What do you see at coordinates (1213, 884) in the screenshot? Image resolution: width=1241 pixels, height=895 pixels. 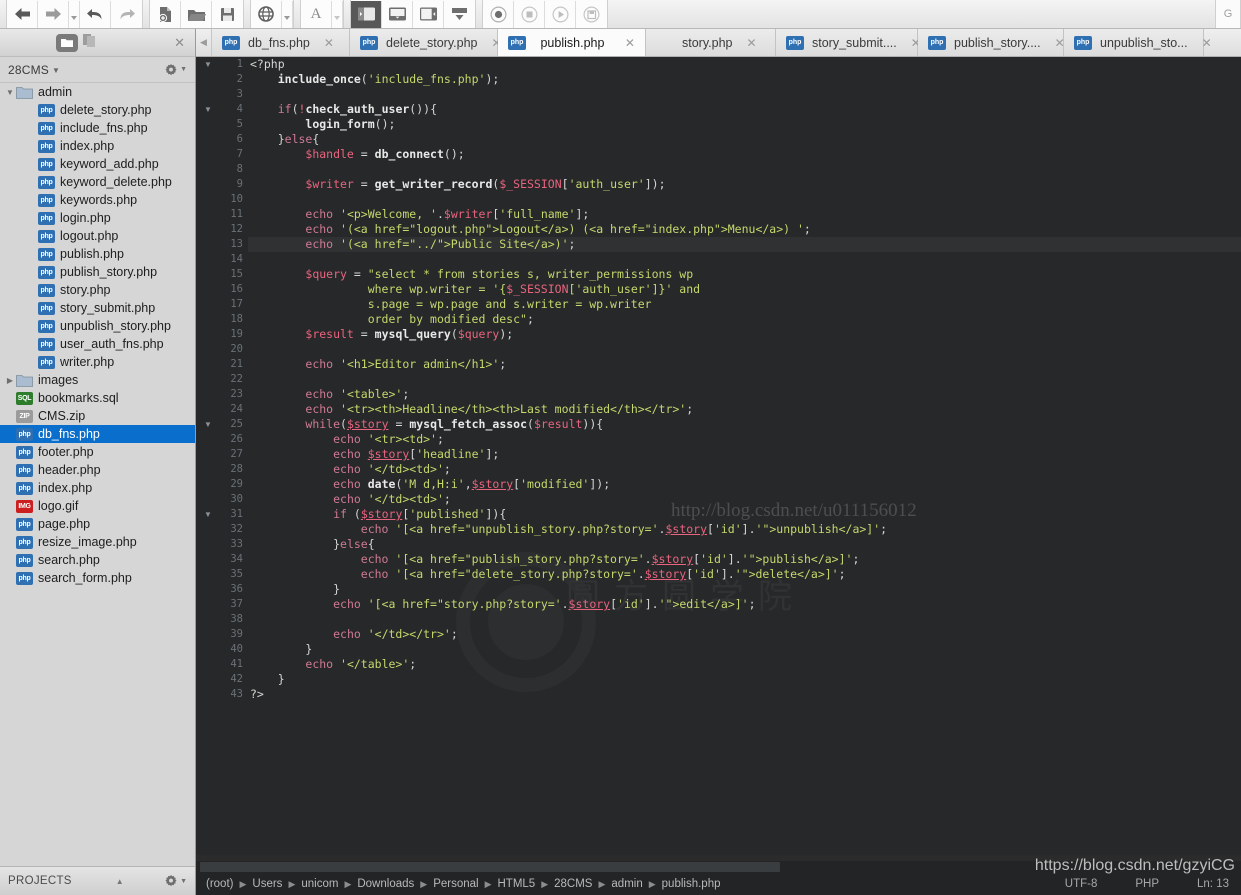 I see `line-indicator: Ln: 13` at bounding box center [1213, 884].